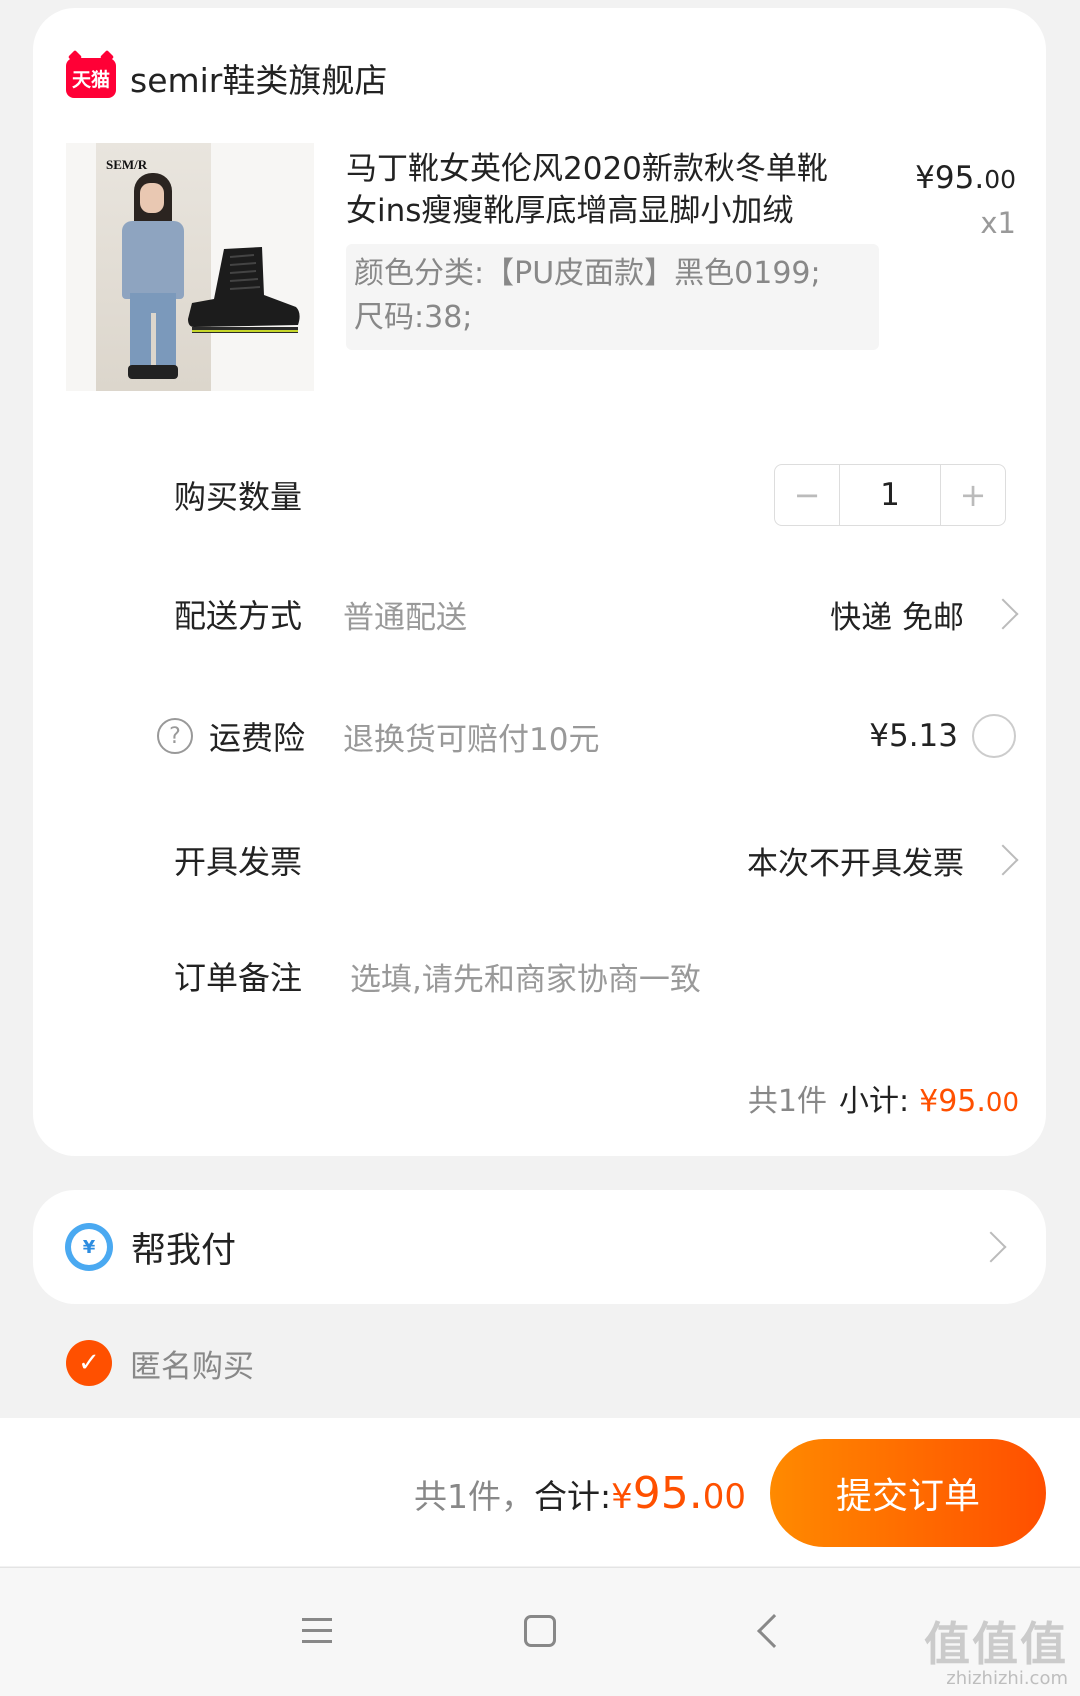 The image size is (1080, 1696). I want to click on total-amount: ¥95.00, so click(678, 1493).